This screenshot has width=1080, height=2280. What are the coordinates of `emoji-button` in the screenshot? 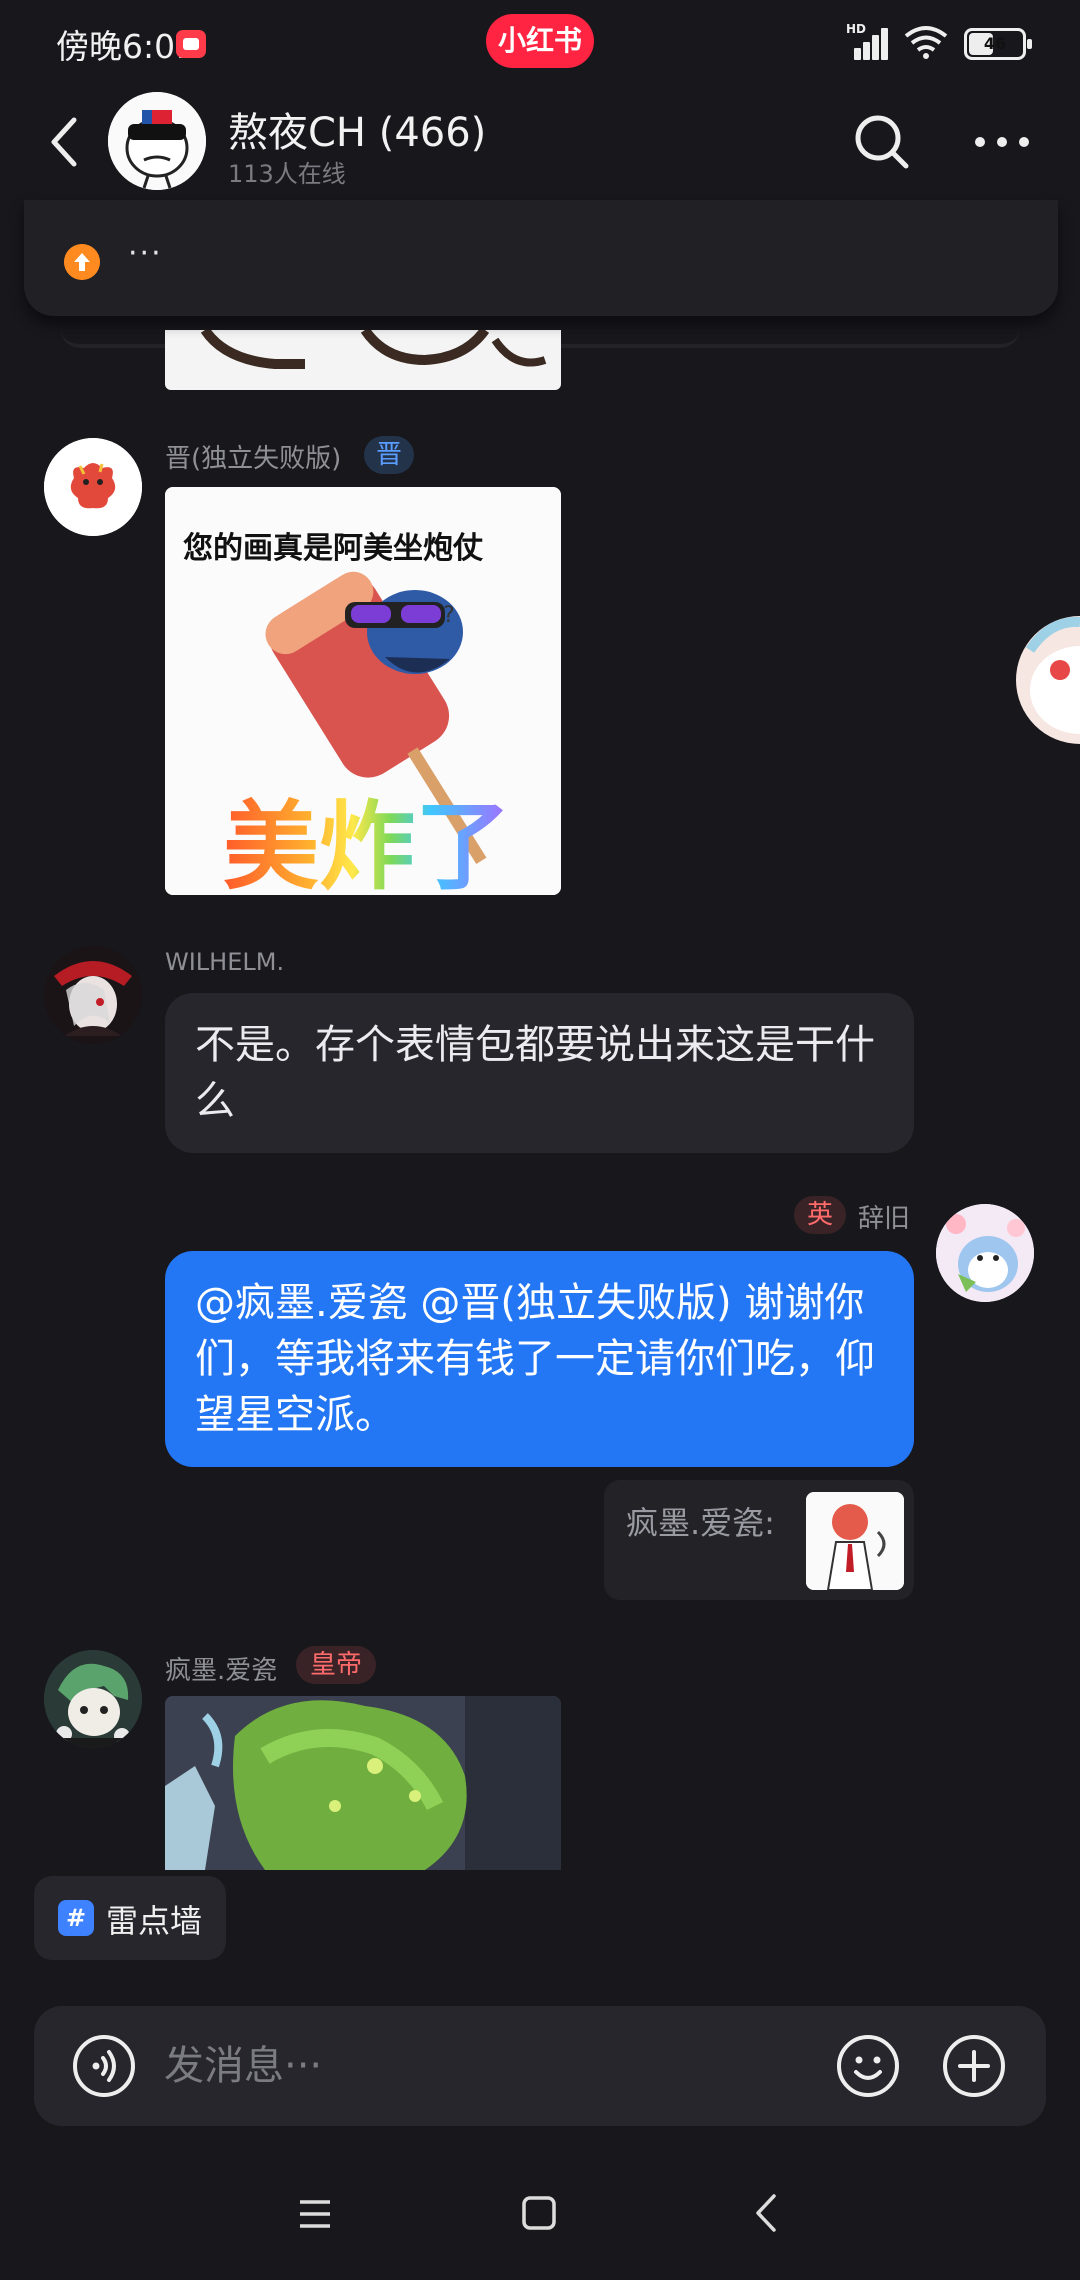 It's located at (868, 2066).